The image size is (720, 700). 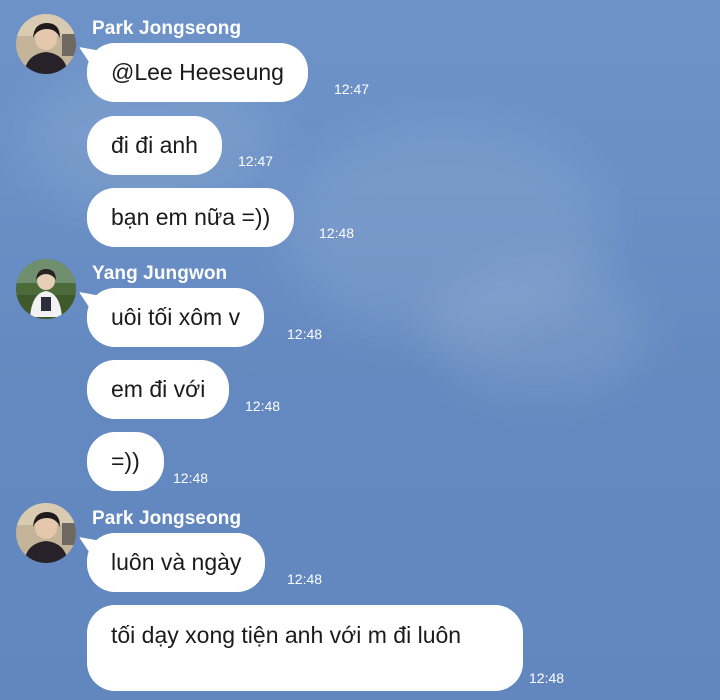 I want to click on message-text: uôi tối xôm v, so click(x=176, y=317).